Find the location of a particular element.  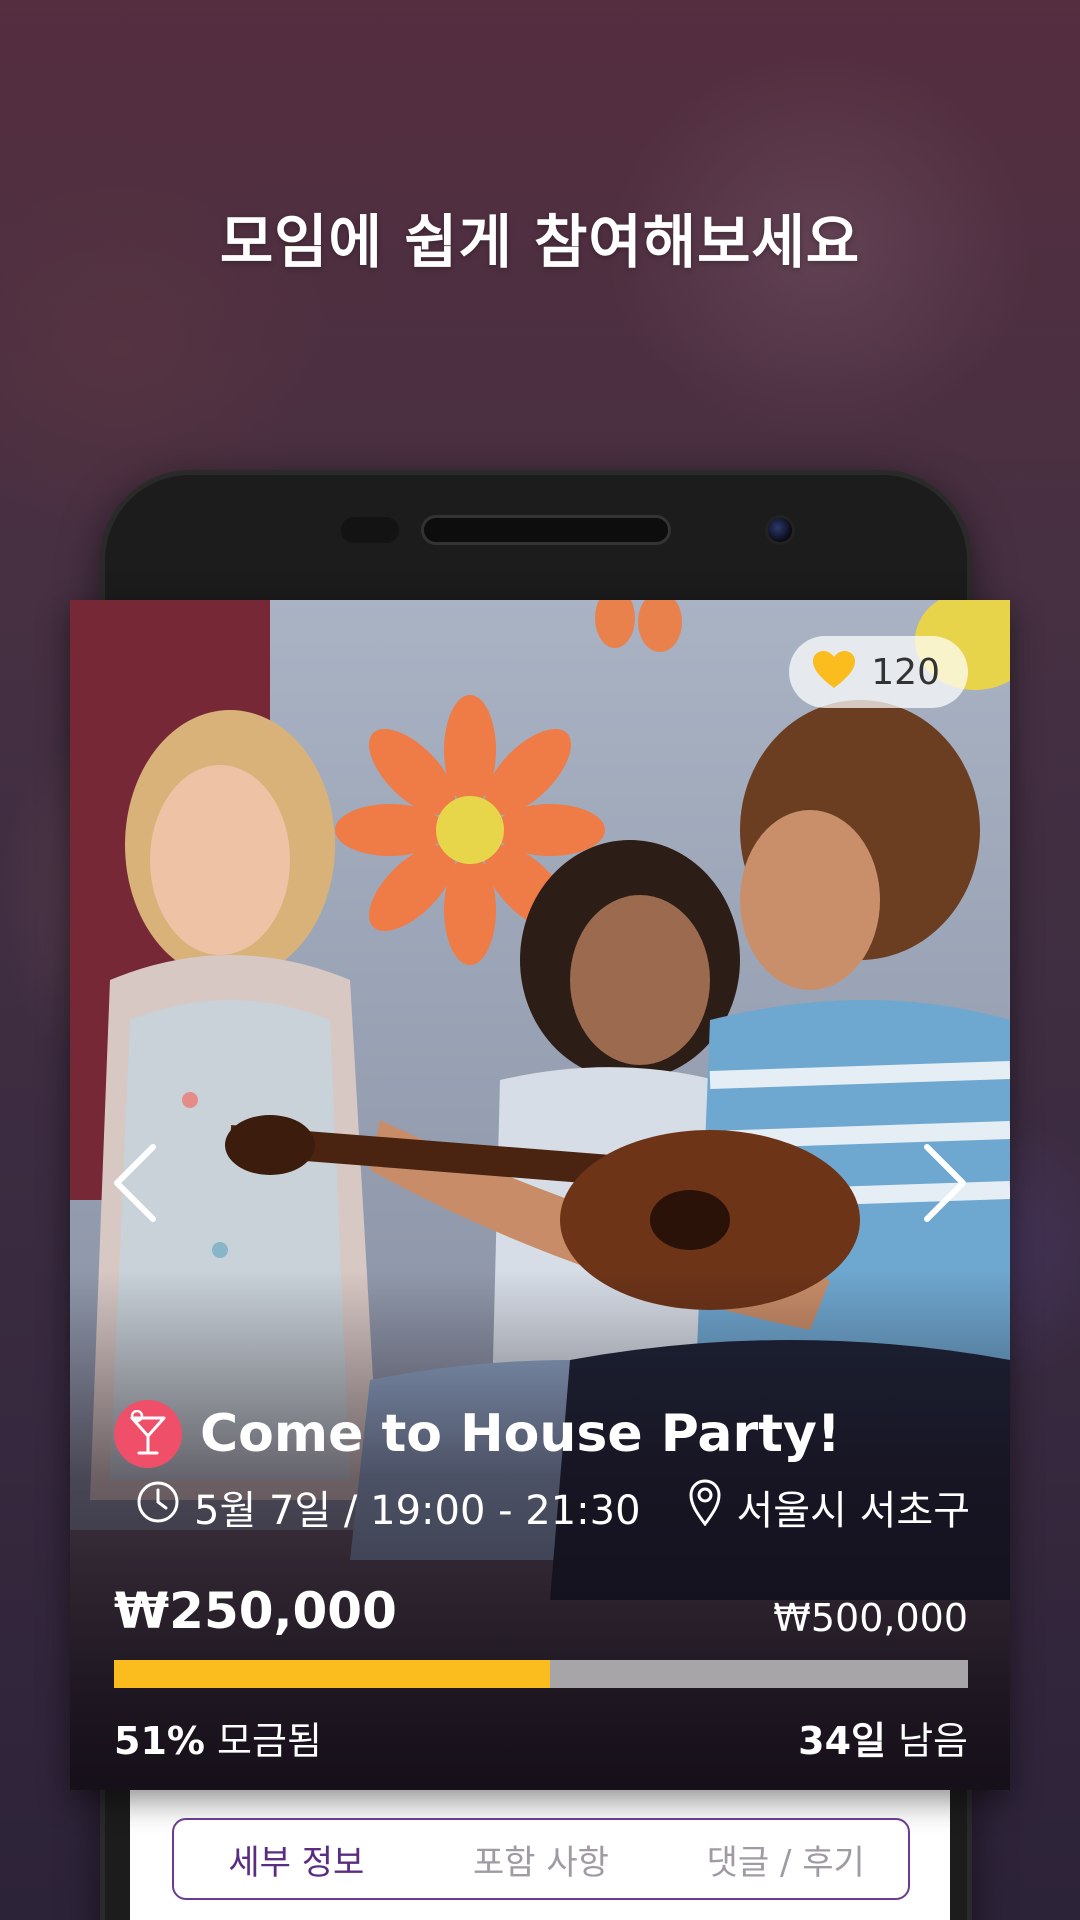

funded-percent: 51% 모금됨 is located at coordinates (218, 1737).